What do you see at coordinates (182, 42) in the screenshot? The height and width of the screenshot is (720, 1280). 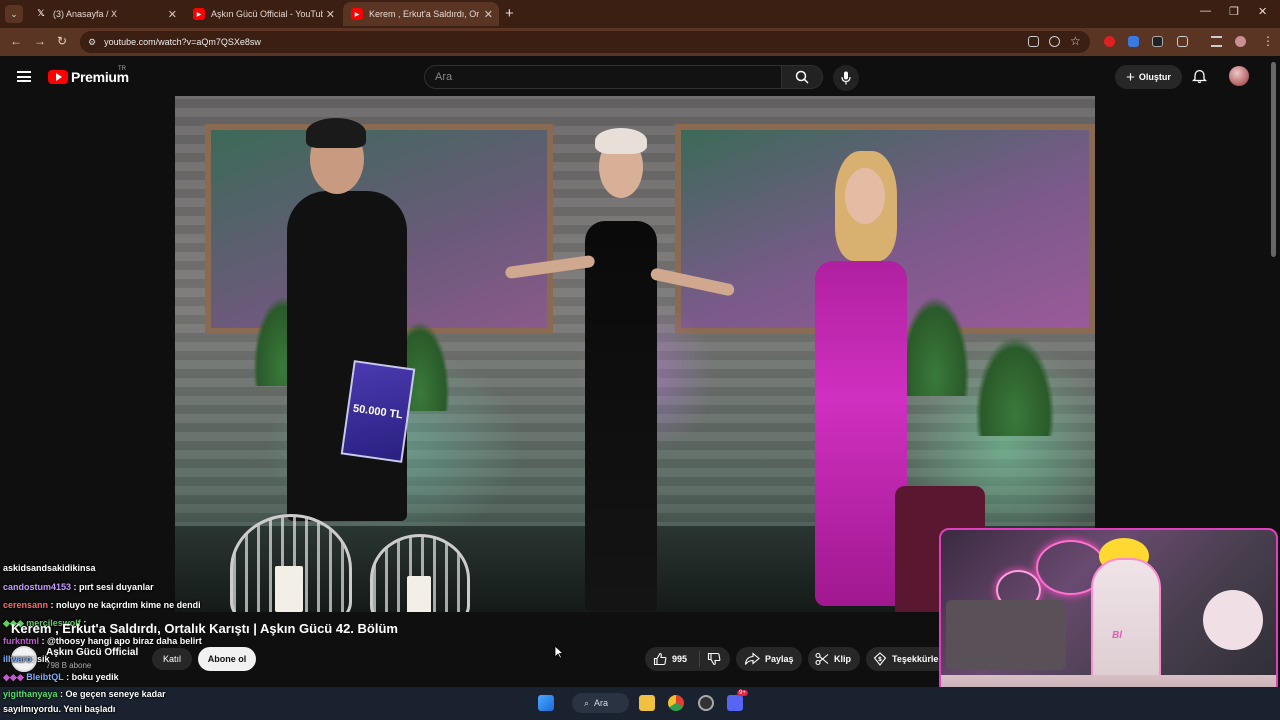 I see `url-text: youtube.com/watch?v=aQm7QSXe8sw` at bounding box center [182, 42].